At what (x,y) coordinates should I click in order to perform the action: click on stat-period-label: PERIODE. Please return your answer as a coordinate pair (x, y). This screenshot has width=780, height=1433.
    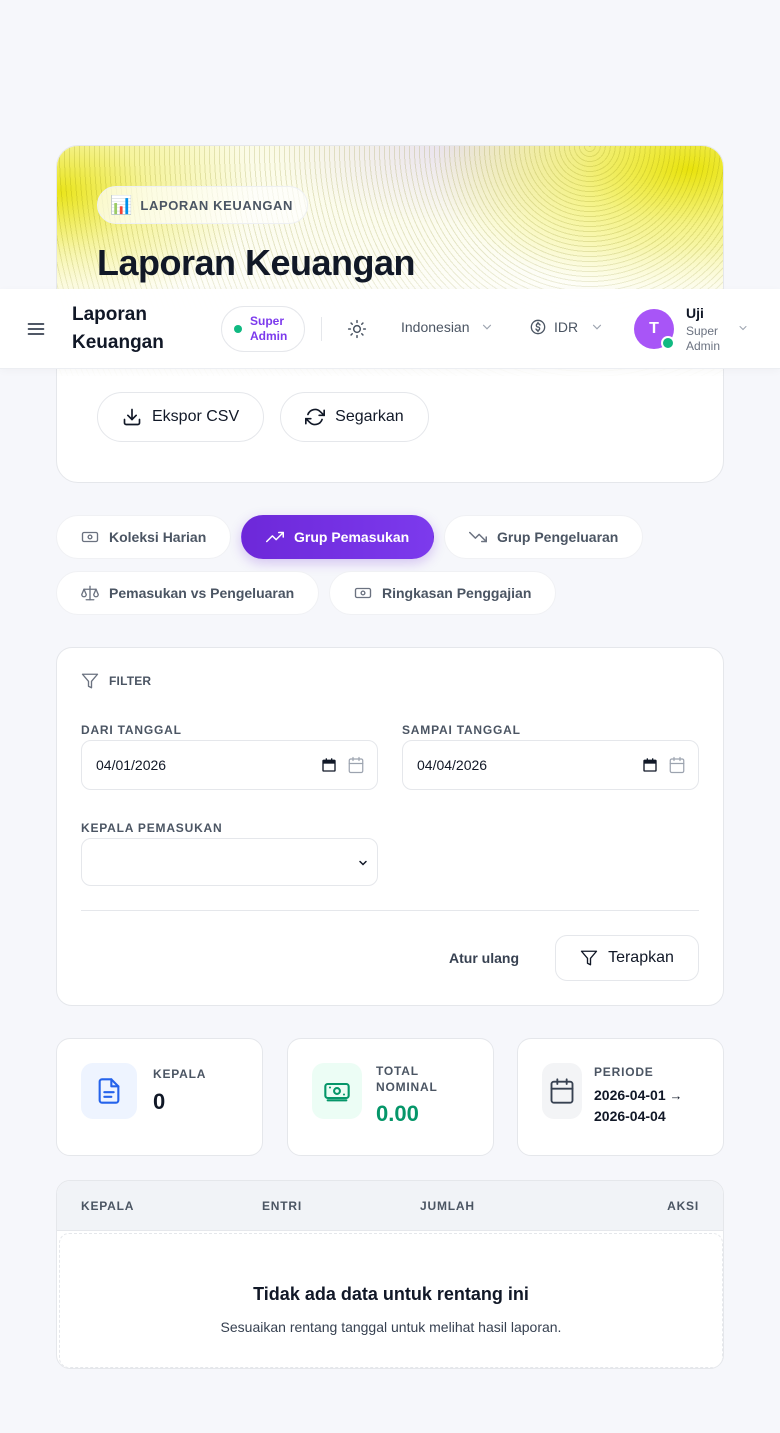
    Looking at the image, I should click on (624, 1072).